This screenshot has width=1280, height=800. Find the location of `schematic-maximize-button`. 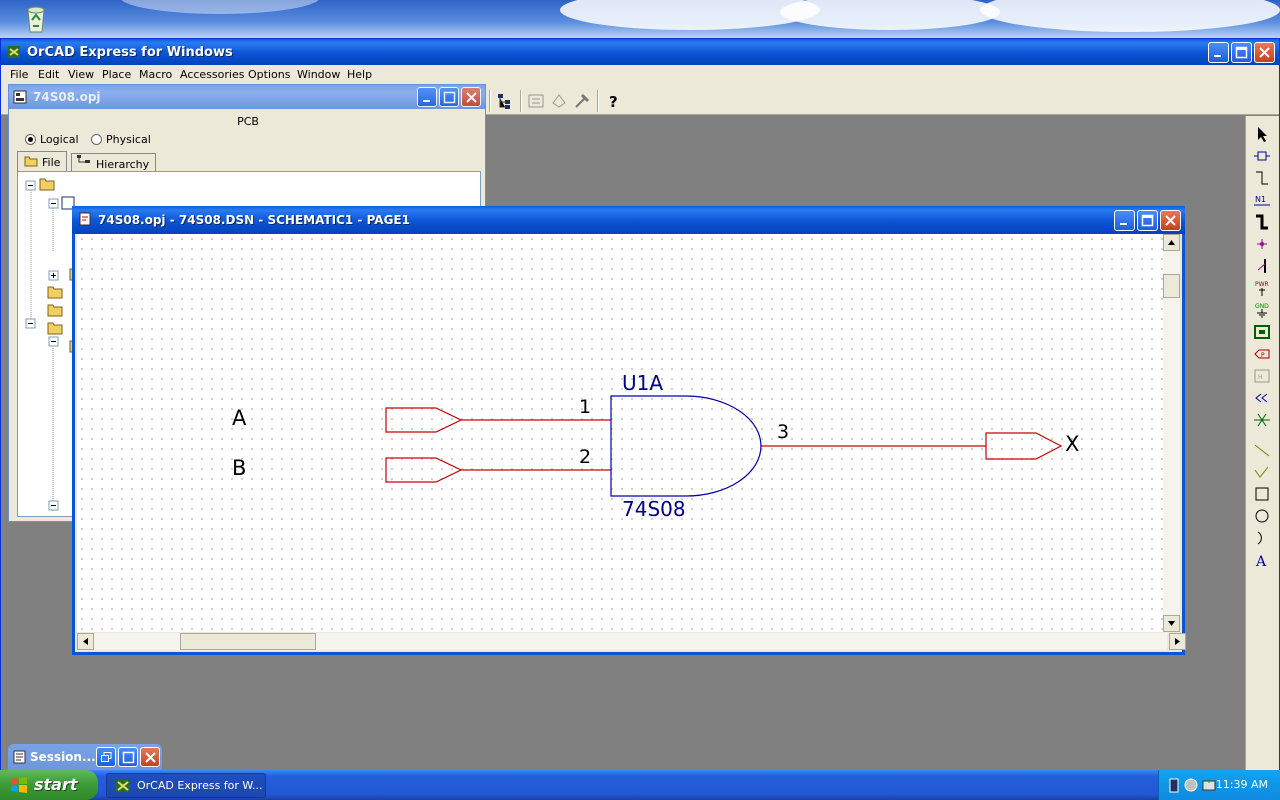

schematic-maximize-button is located at coordinates (1147, 220).